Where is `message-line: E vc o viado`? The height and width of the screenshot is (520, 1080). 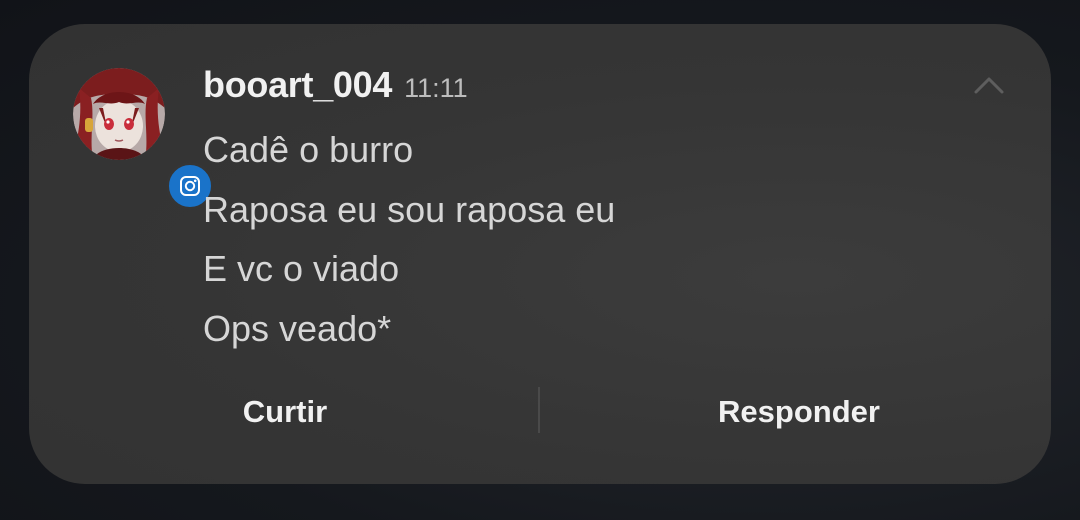 message-line: E vc o viado is located at coordinates (301, 268).